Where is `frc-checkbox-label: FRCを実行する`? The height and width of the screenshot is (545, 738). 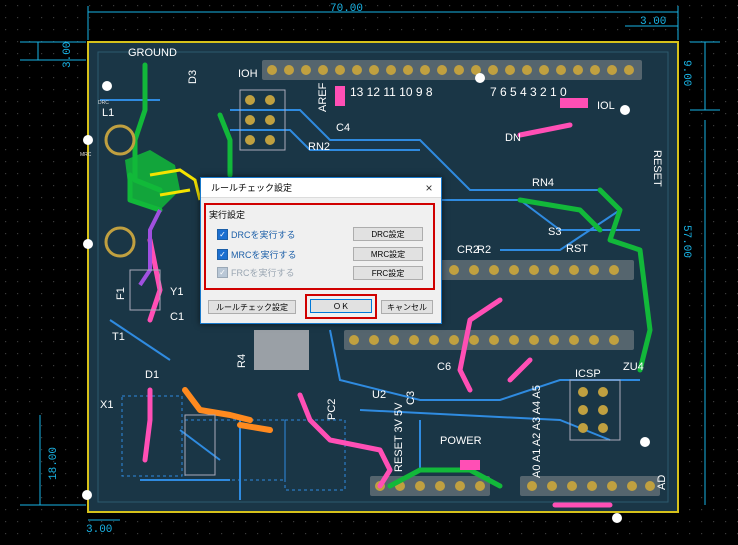 frc-checkbox-label: FRCを実行する is located at coordinates (263, 273).